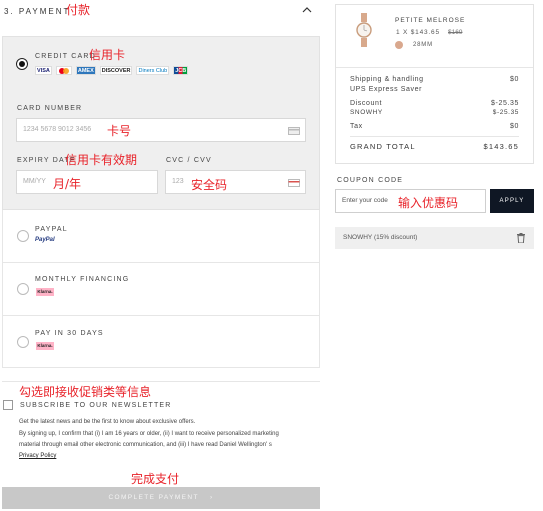 The width and height of the screenshot is (543, 511). Describe the element at coordinates (514, 126) in the screenshot. I see `tax-value: $0` at that location.